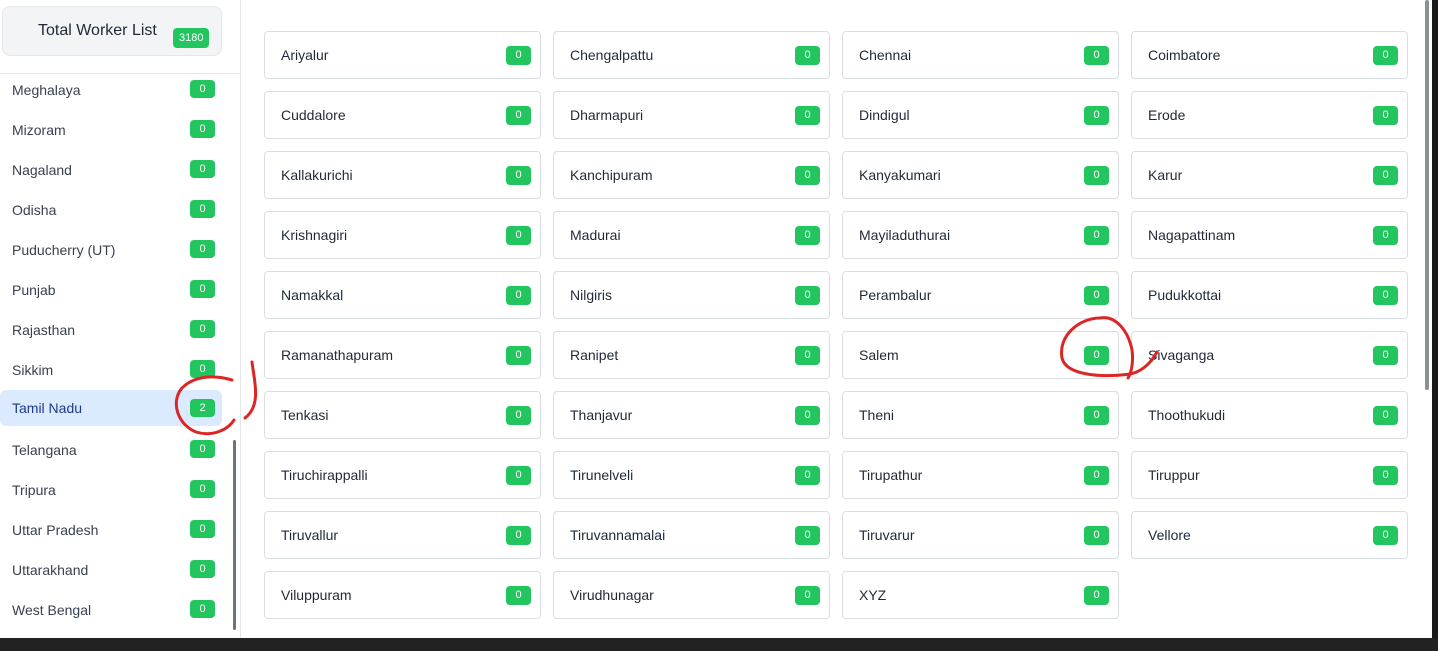  What do you see at coordinates (879, 355) in the screenshot?
I see `district-name: Salem` at bounding box center [879, 355].